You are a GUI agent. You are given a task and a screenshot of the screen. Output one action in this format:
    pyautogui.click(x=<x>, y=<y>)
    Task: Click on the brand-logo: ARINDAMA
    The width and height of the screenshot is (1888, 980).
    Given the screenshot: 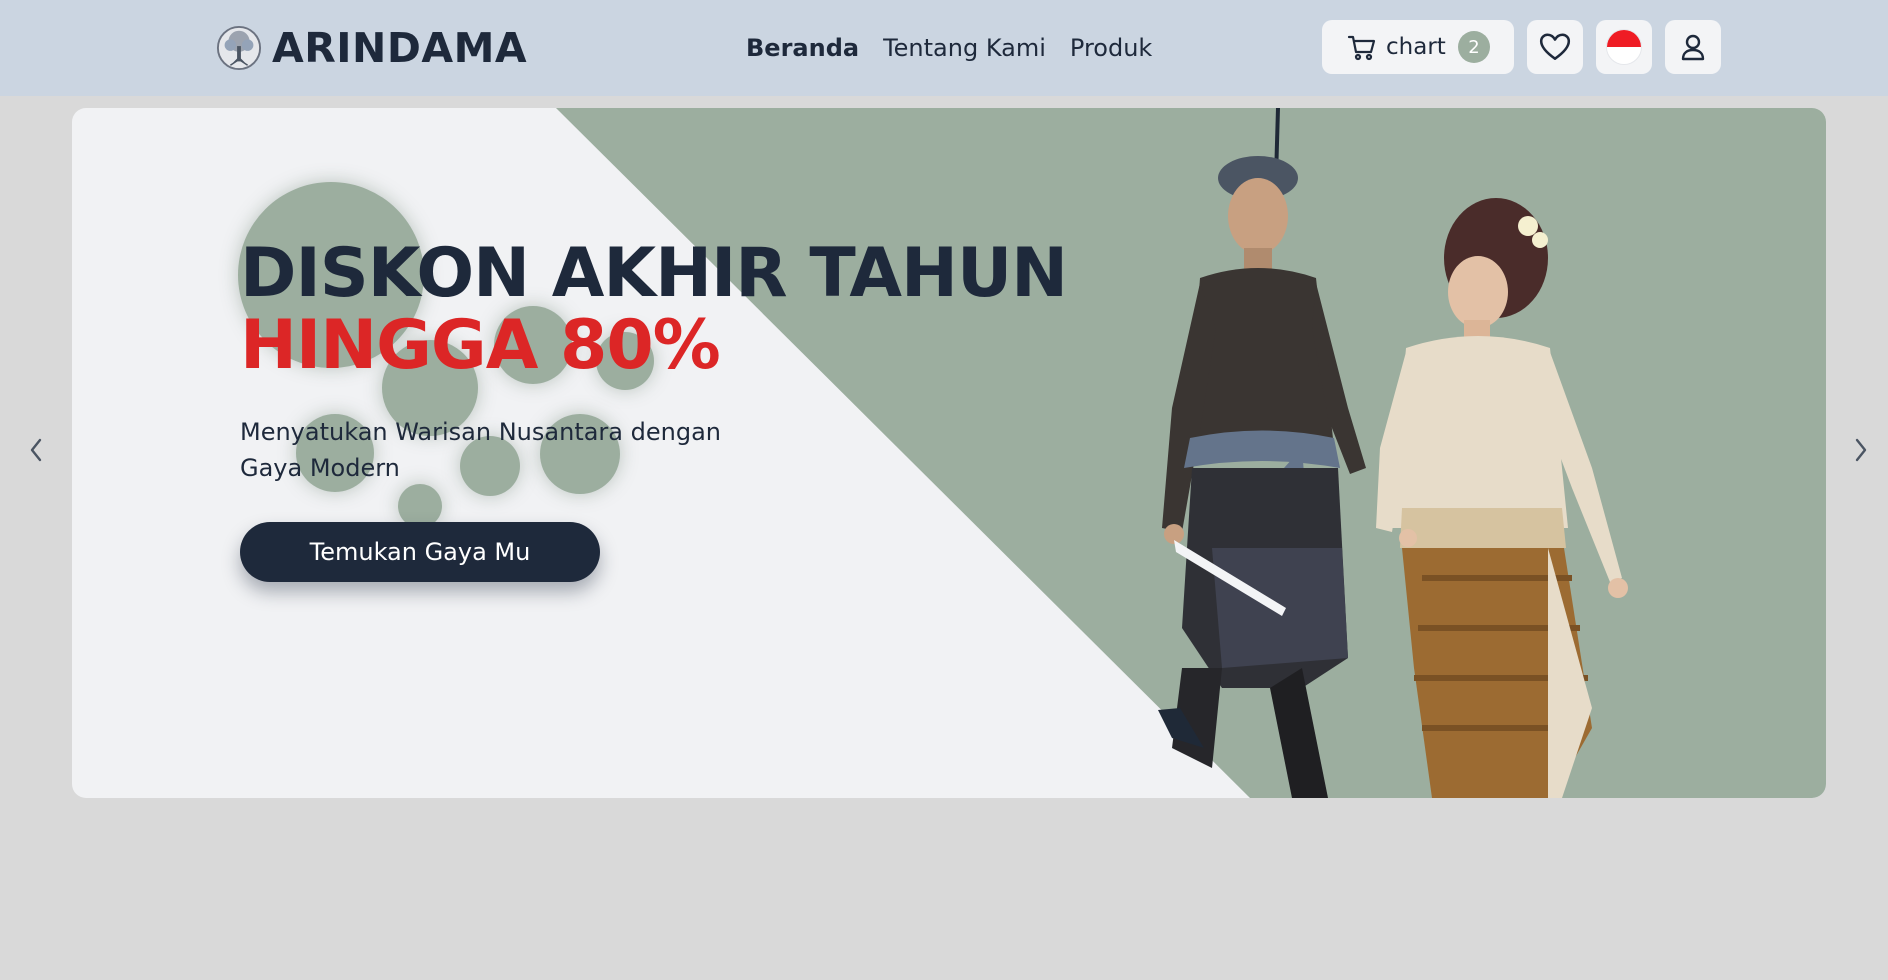 What is the action you would take?
    pyautogui.click(x=371, y=48)
    